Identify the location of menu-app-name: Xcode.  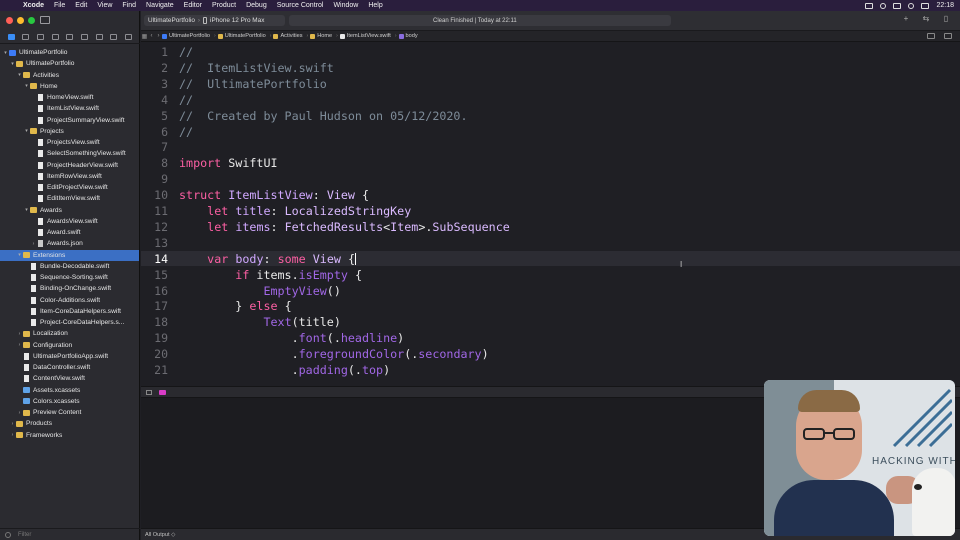
(33, 5).